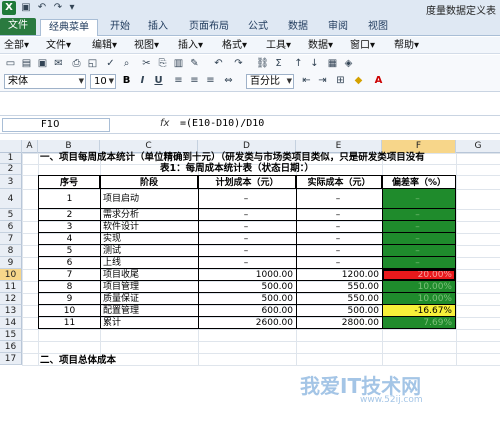 The width and height of the screenshot is (500, 421). Describe the element at coordinates (11, 263) in the screenshot. I see `row-header-9: 9` at that location.